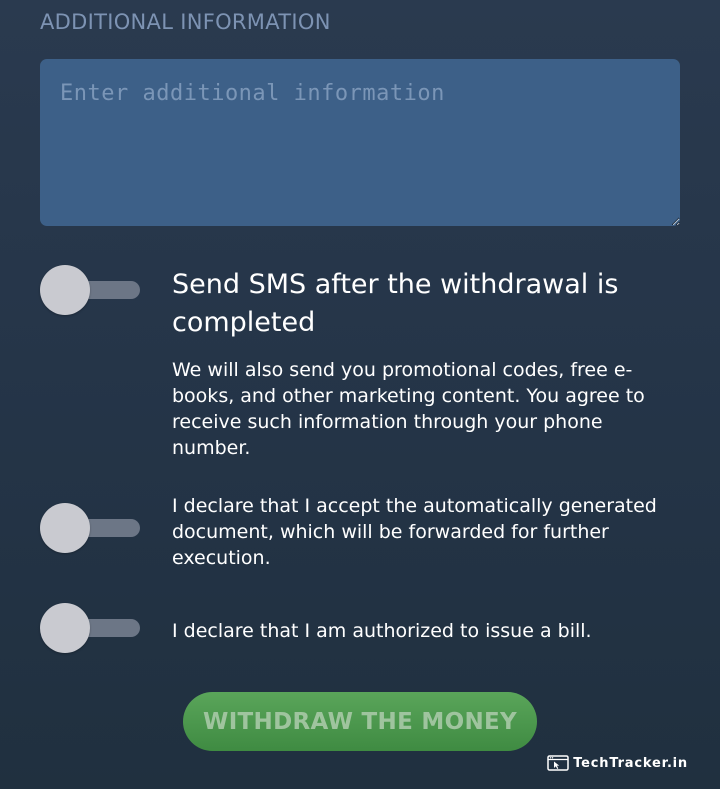  I want to click on browser-cursor-icon, so click(558, 763).